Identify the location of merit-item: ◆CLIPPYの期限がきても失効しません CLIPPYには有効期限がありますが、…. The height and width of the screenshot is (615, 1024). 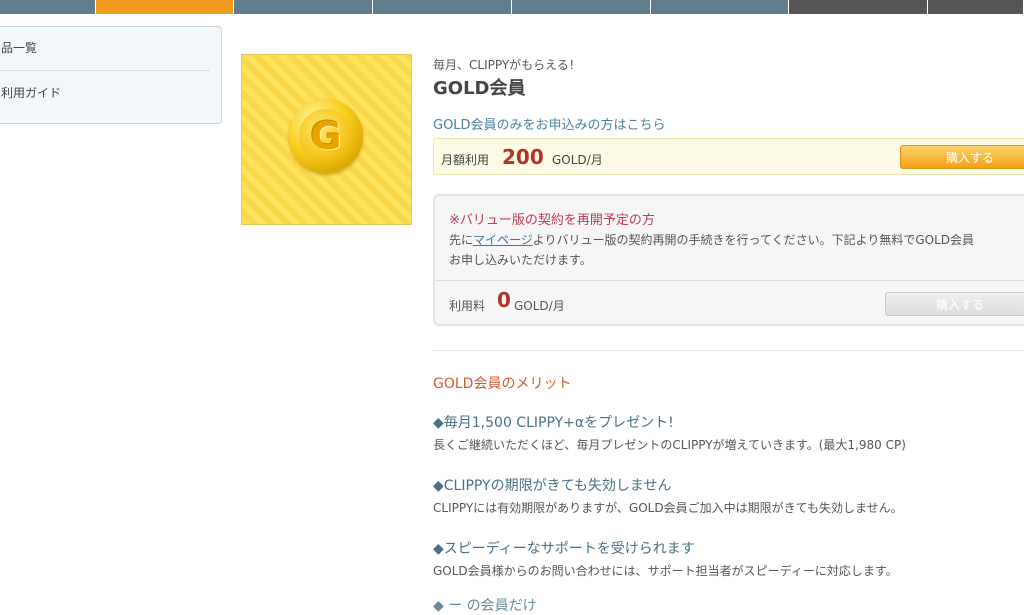
(668, 495).